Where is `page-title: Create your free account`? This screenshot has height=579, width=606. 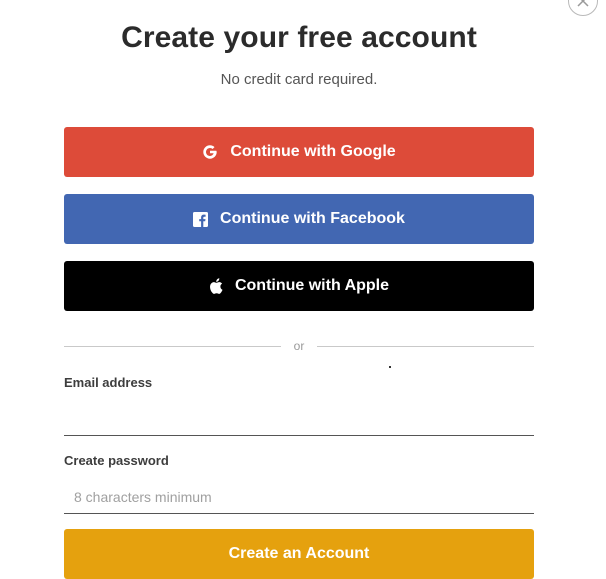 page-title: Create your free account is located at coordinates (299, 37).